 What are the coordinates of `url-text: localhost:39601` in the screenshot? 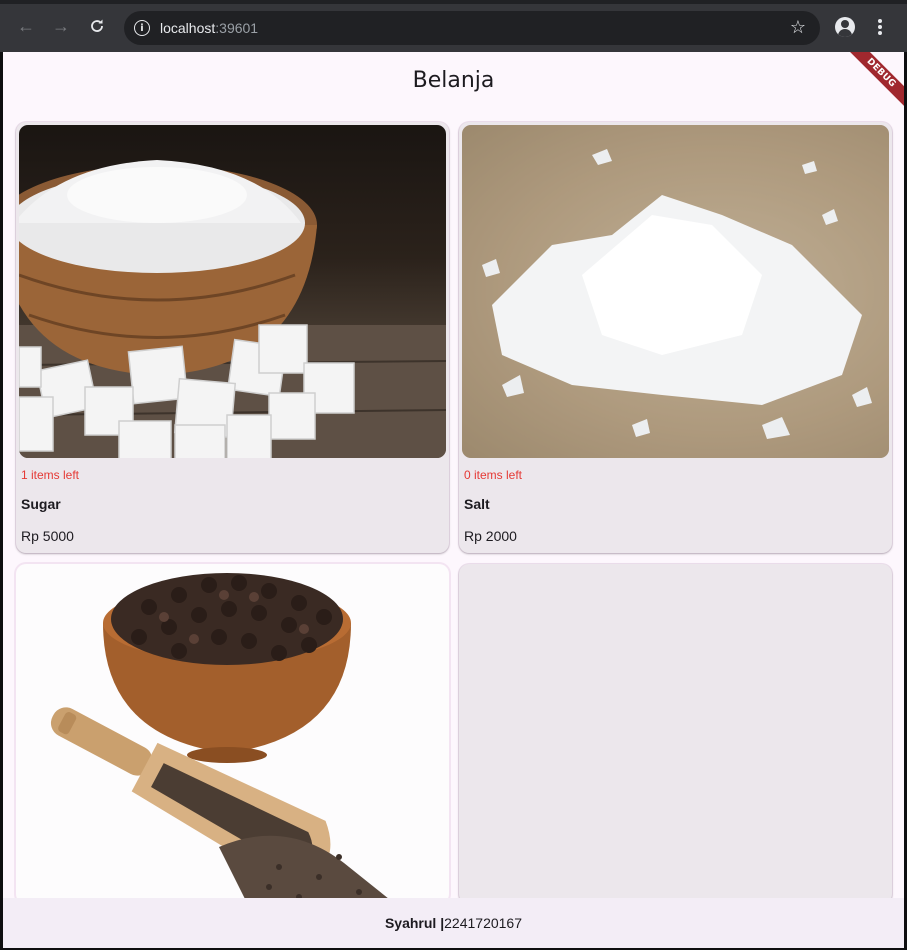 It's located at (209, 28).